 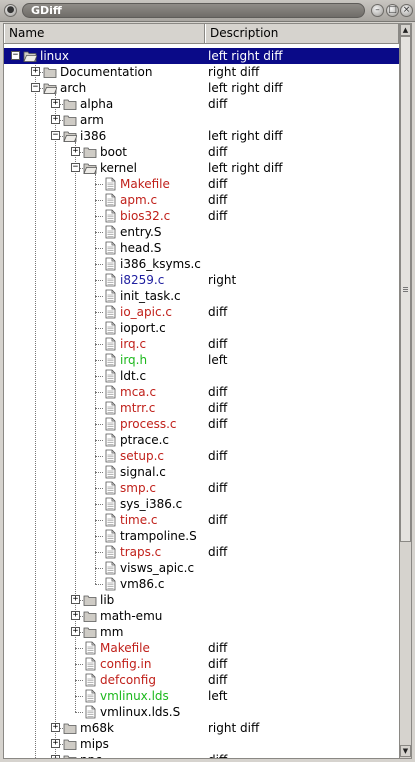 I want to click on tree-row: + boot diff, so click(x=201, y=152).